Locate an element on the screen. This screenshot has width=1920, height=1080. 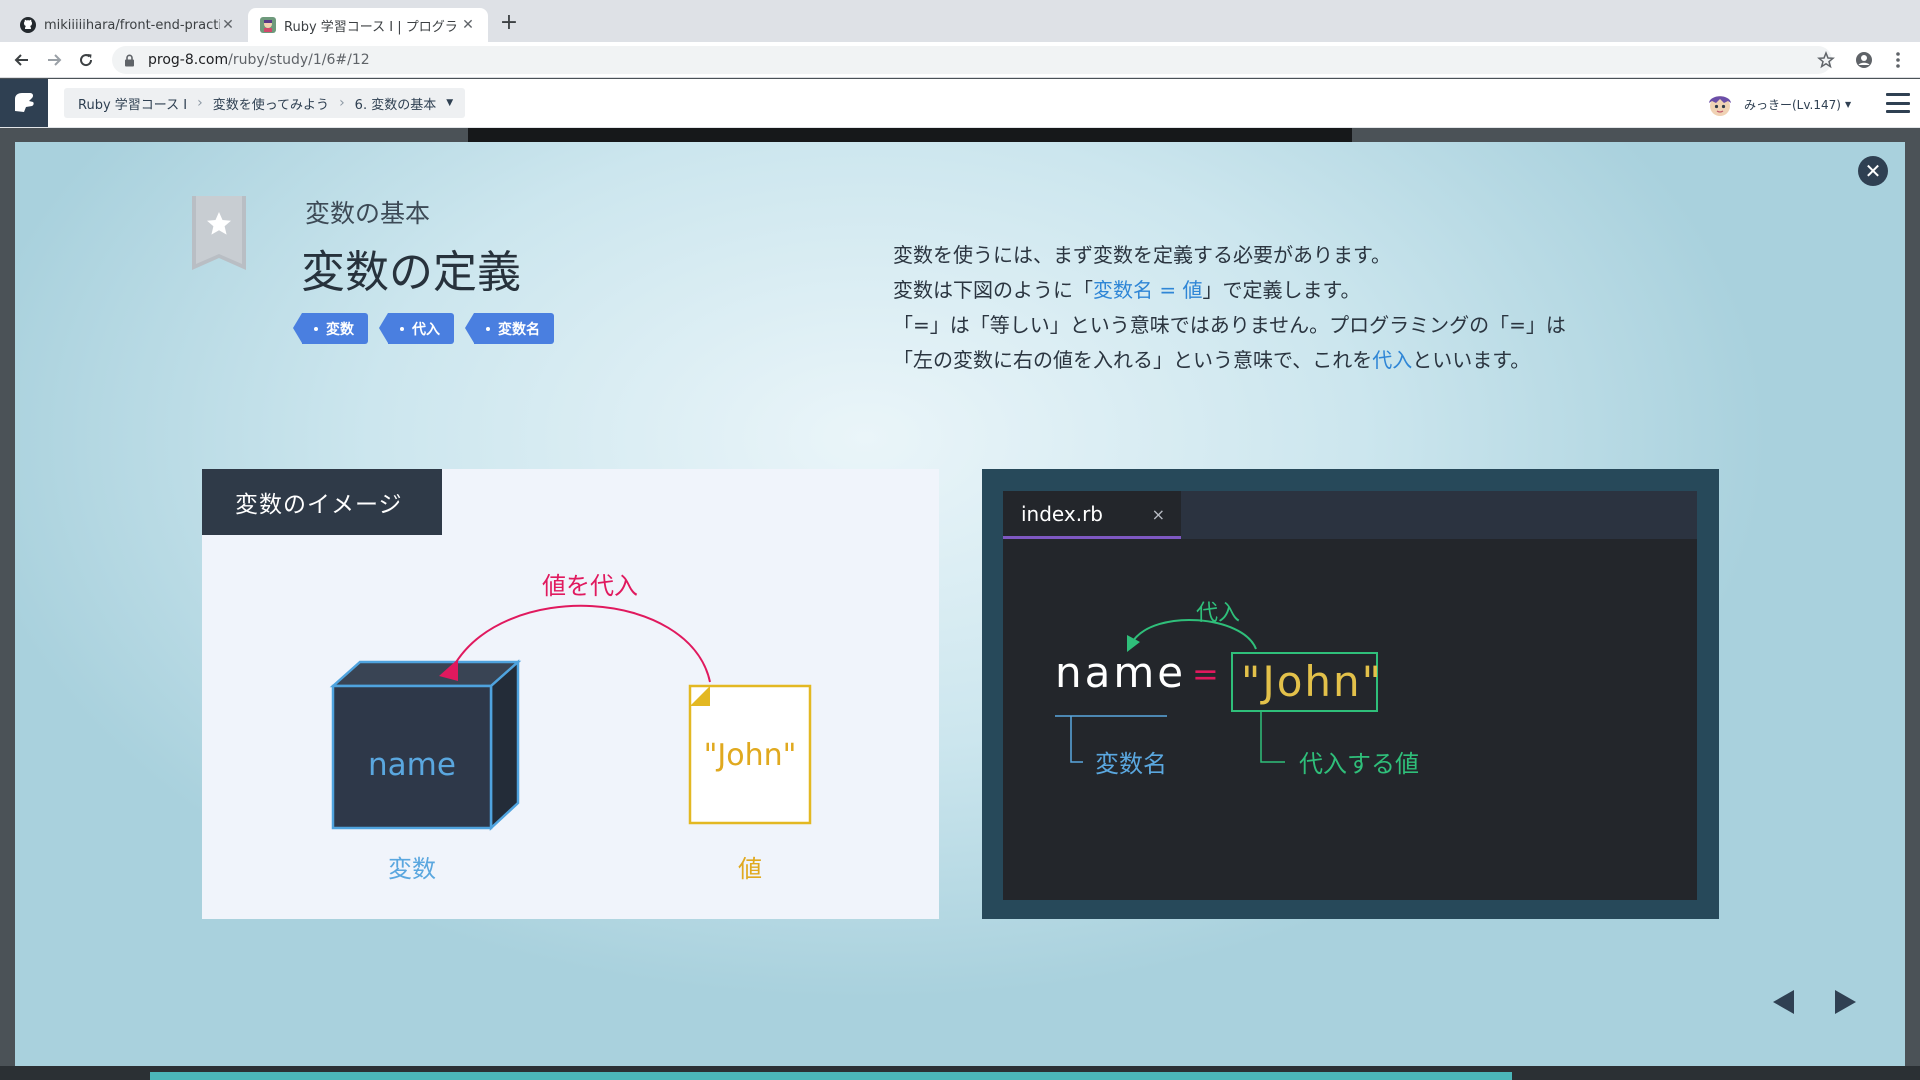
cube-top is located at coordinates (425, 674).